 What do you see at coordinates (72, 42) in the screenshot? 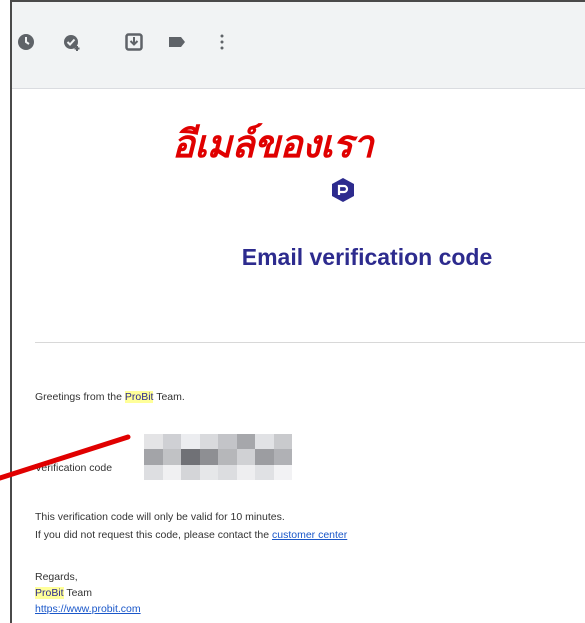
I see `add-task-icon` at bounding box center [72, 42].